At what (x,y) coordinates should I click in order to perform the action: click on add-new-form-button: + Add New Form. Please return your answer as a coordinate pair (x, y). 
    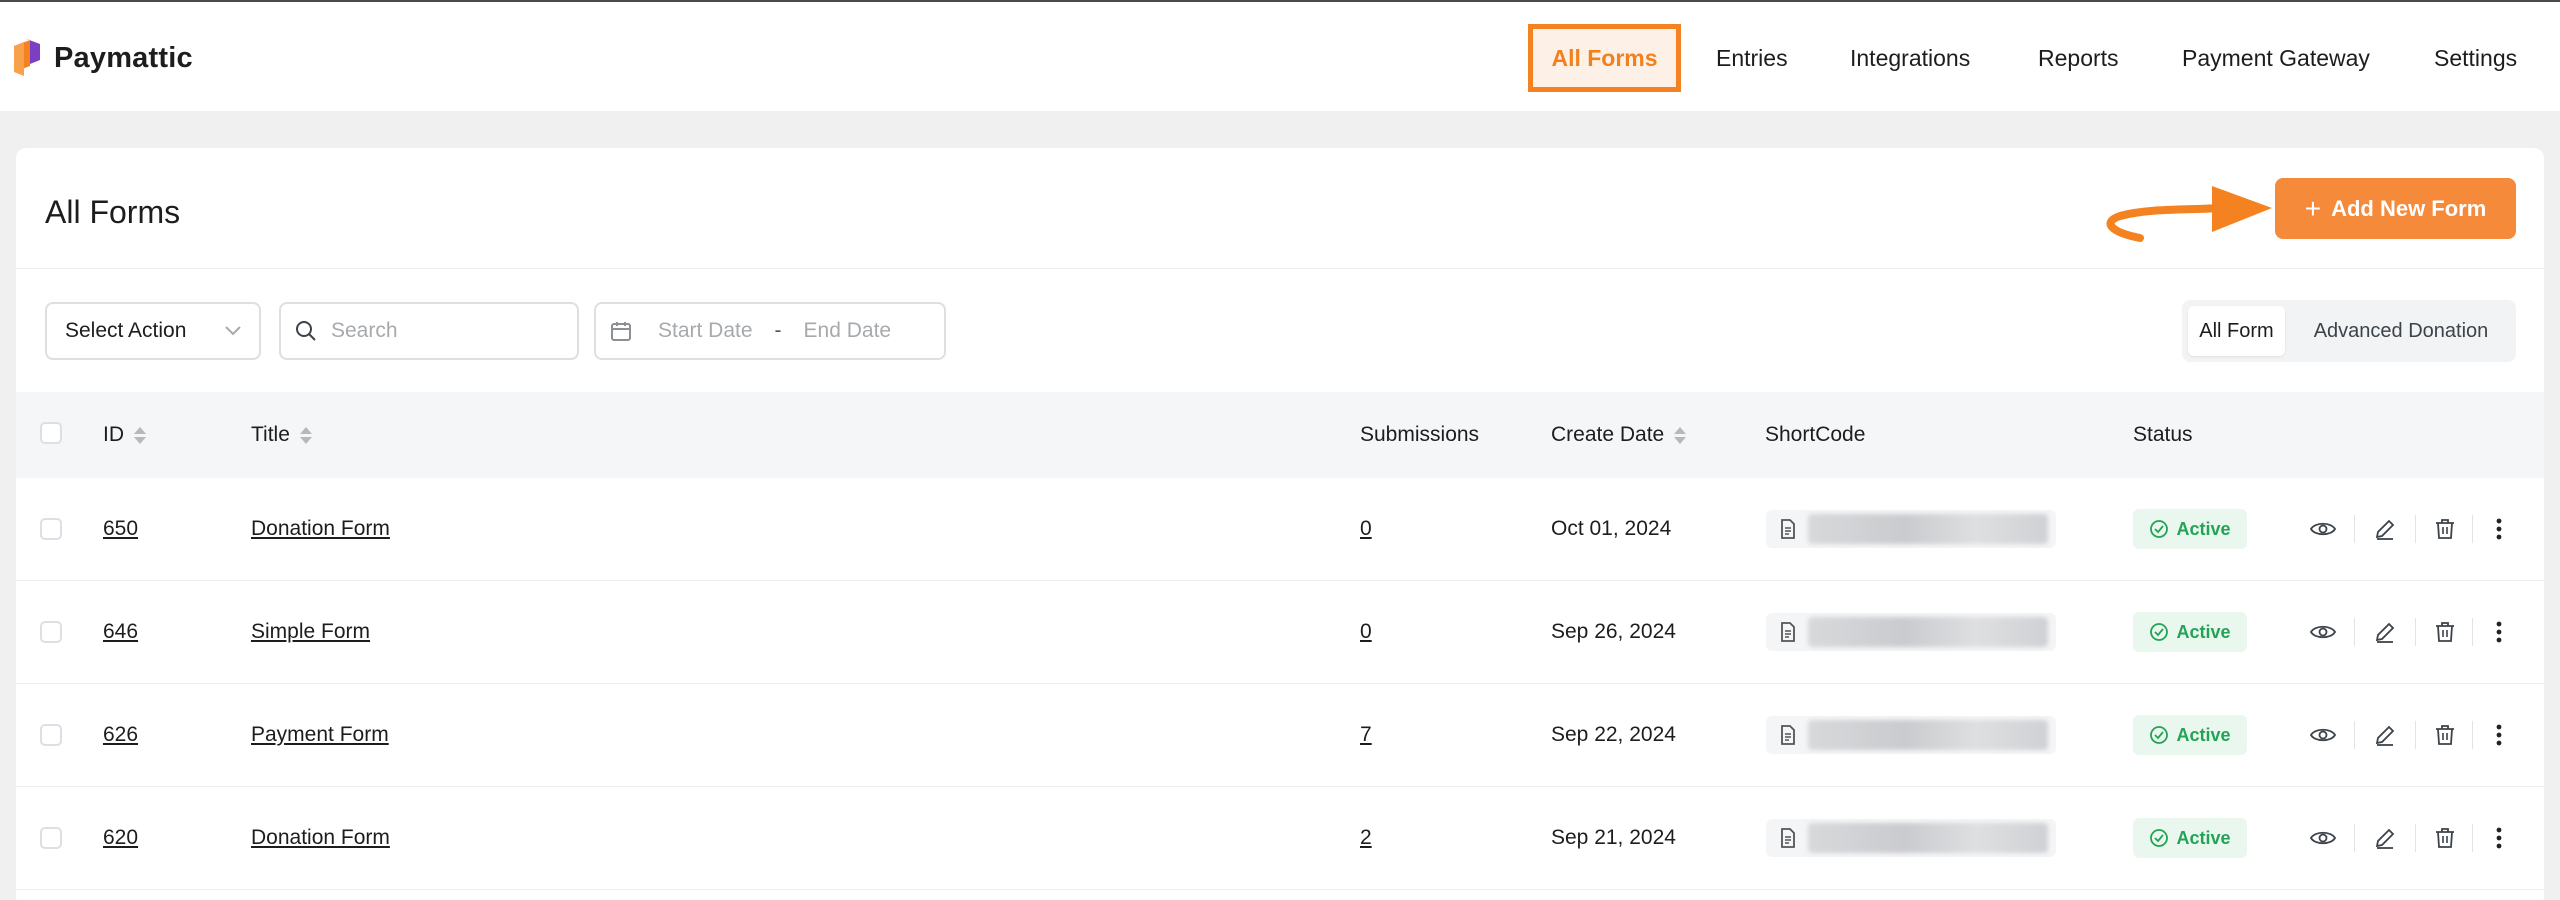
    Looking at the image, I should click on (2395, 208).